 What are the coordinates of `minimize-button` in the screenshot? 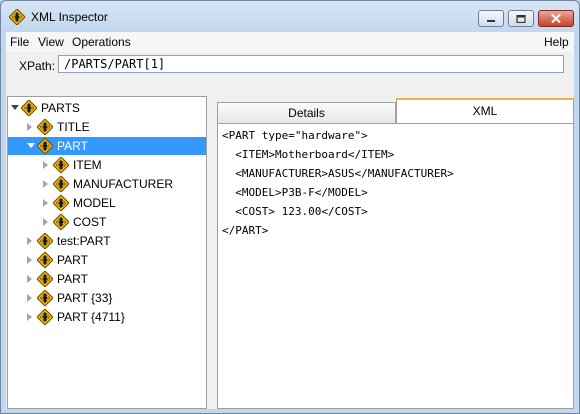 It's located at (491, 18).